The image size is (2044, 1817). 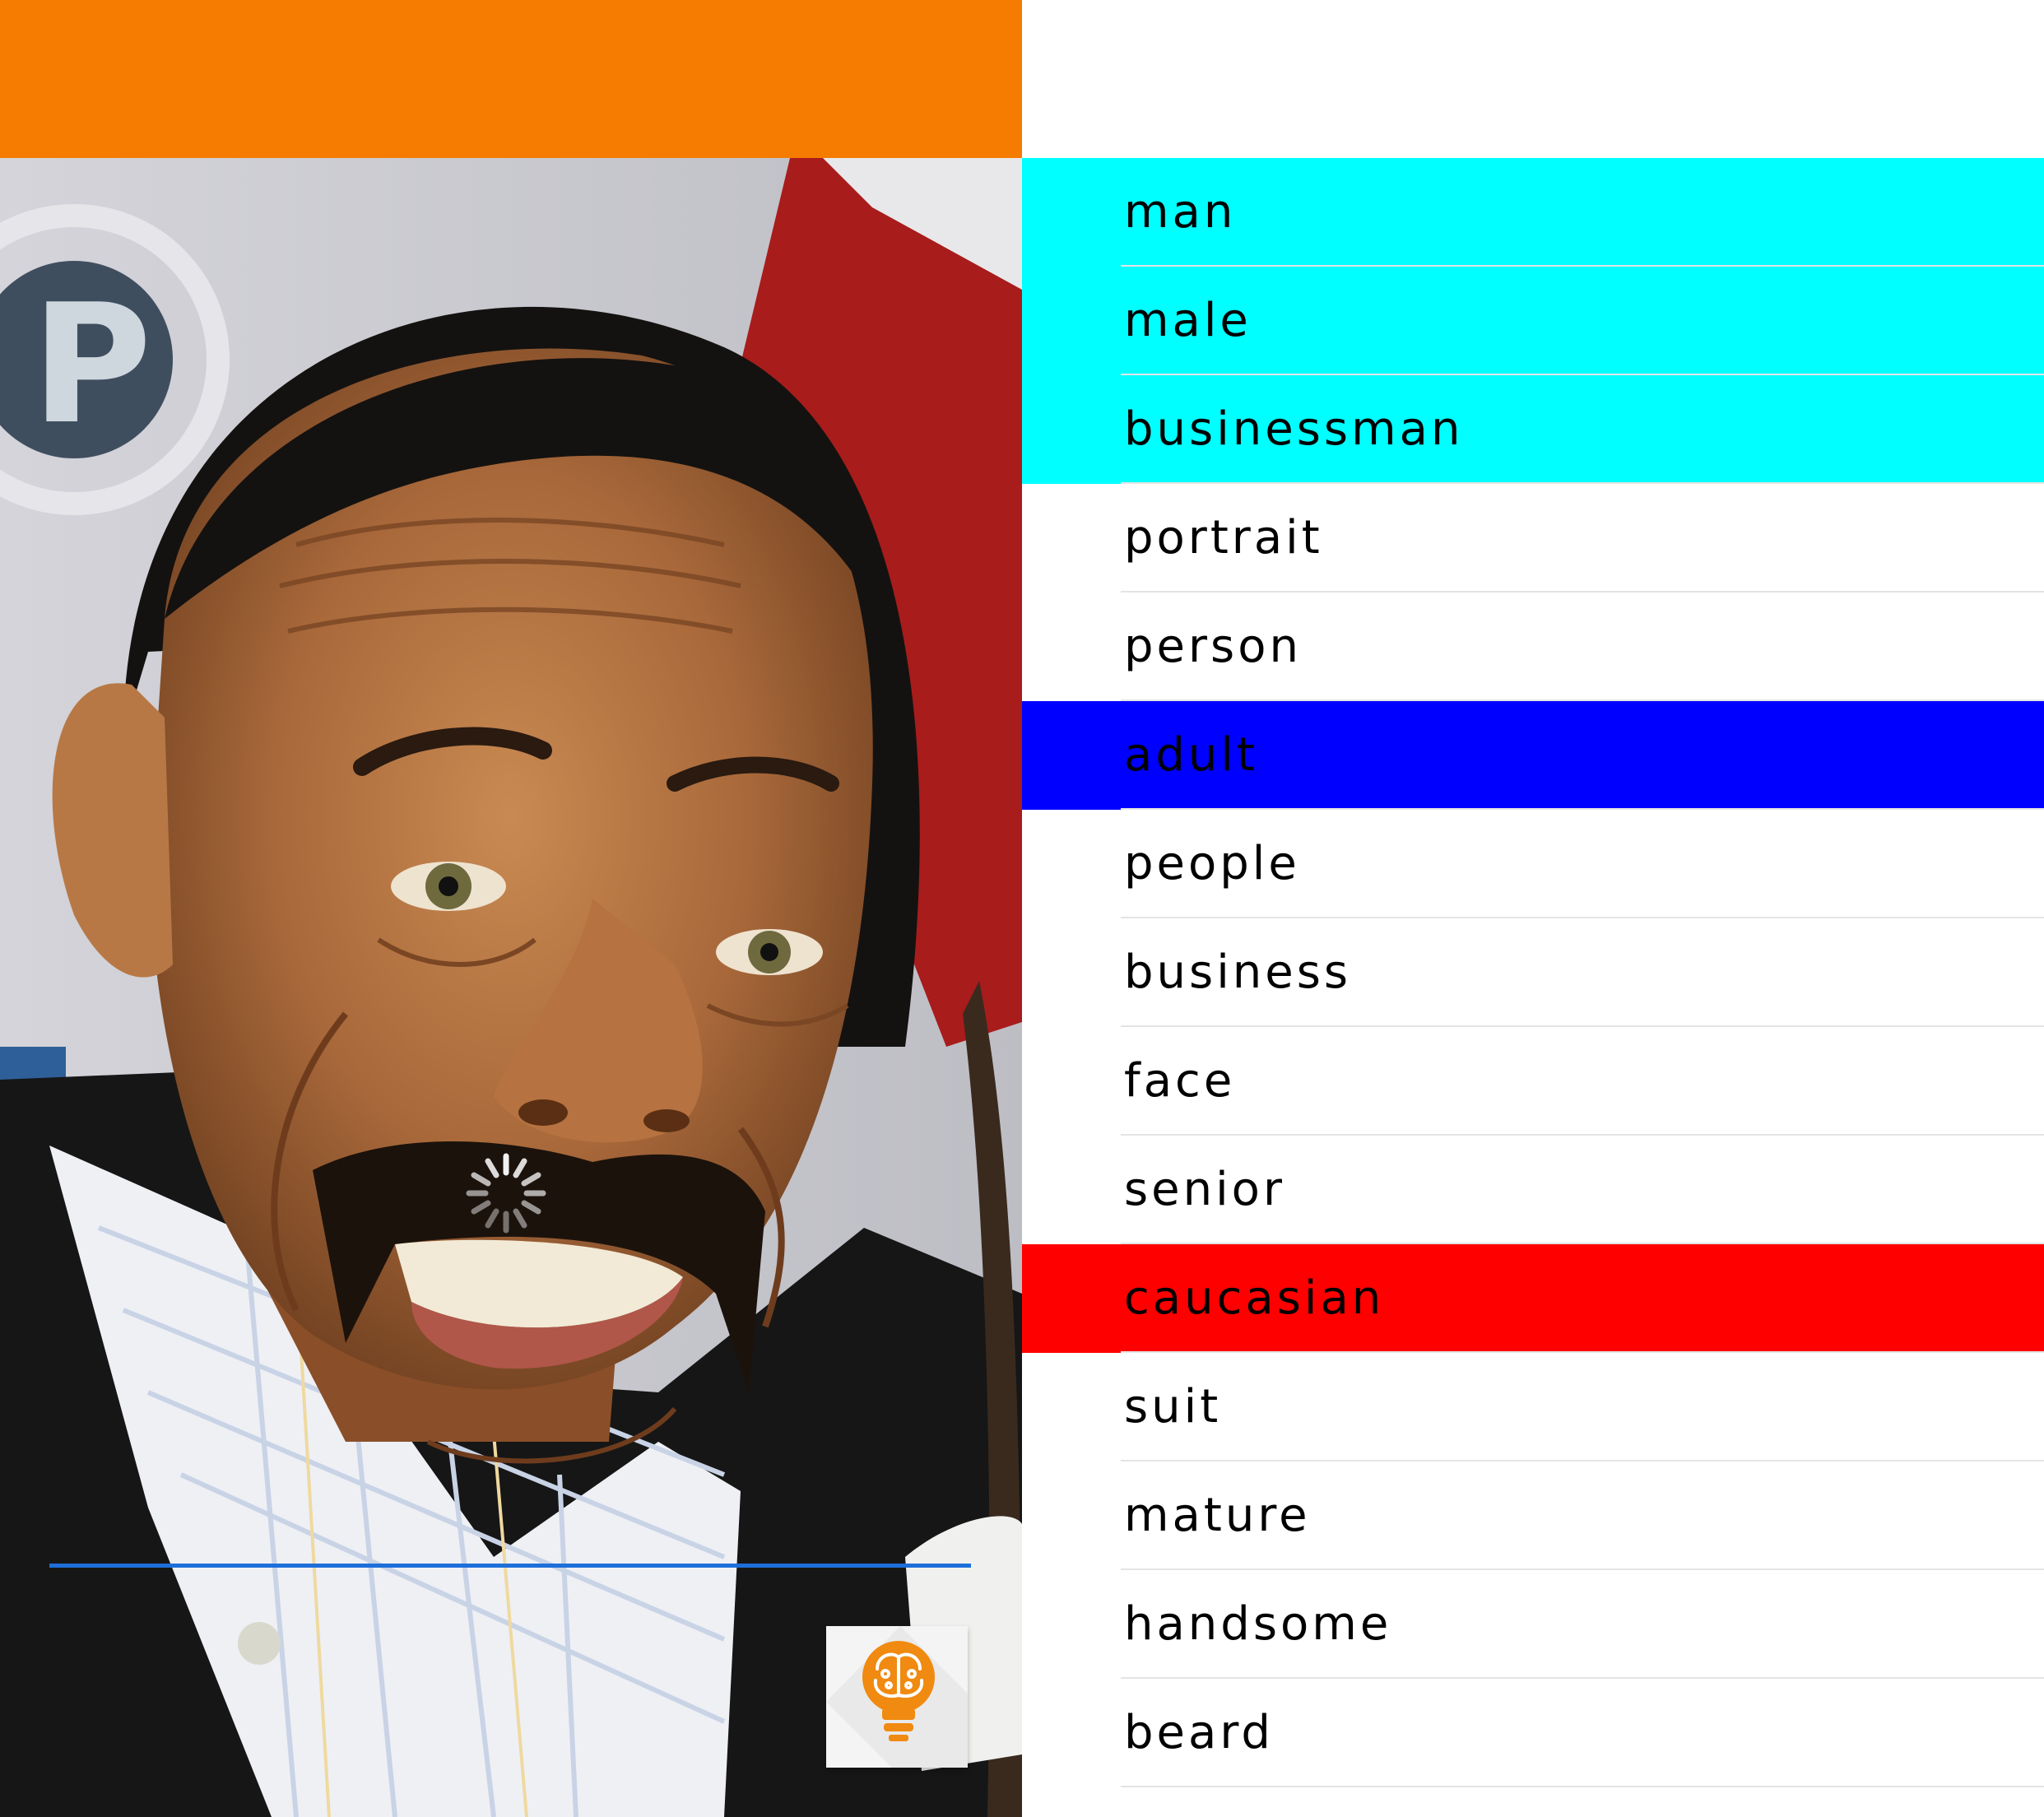 What do you see at coordinates (511, 79) in the screenshot?
I see `app-bar` at bounding box center [511, 79].